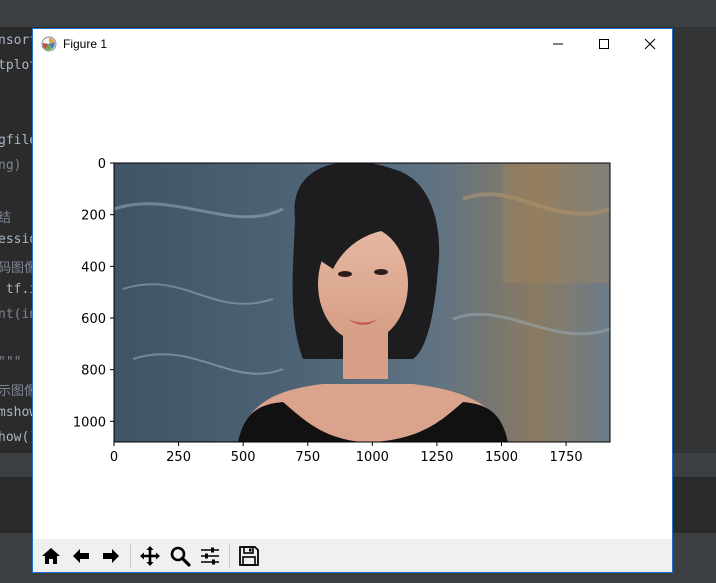 The height and width of the screenshot is (583, 716). Describe the element at coordinates (93, 371) in the screenshot. I see `y-tick-label: 800` at that location.